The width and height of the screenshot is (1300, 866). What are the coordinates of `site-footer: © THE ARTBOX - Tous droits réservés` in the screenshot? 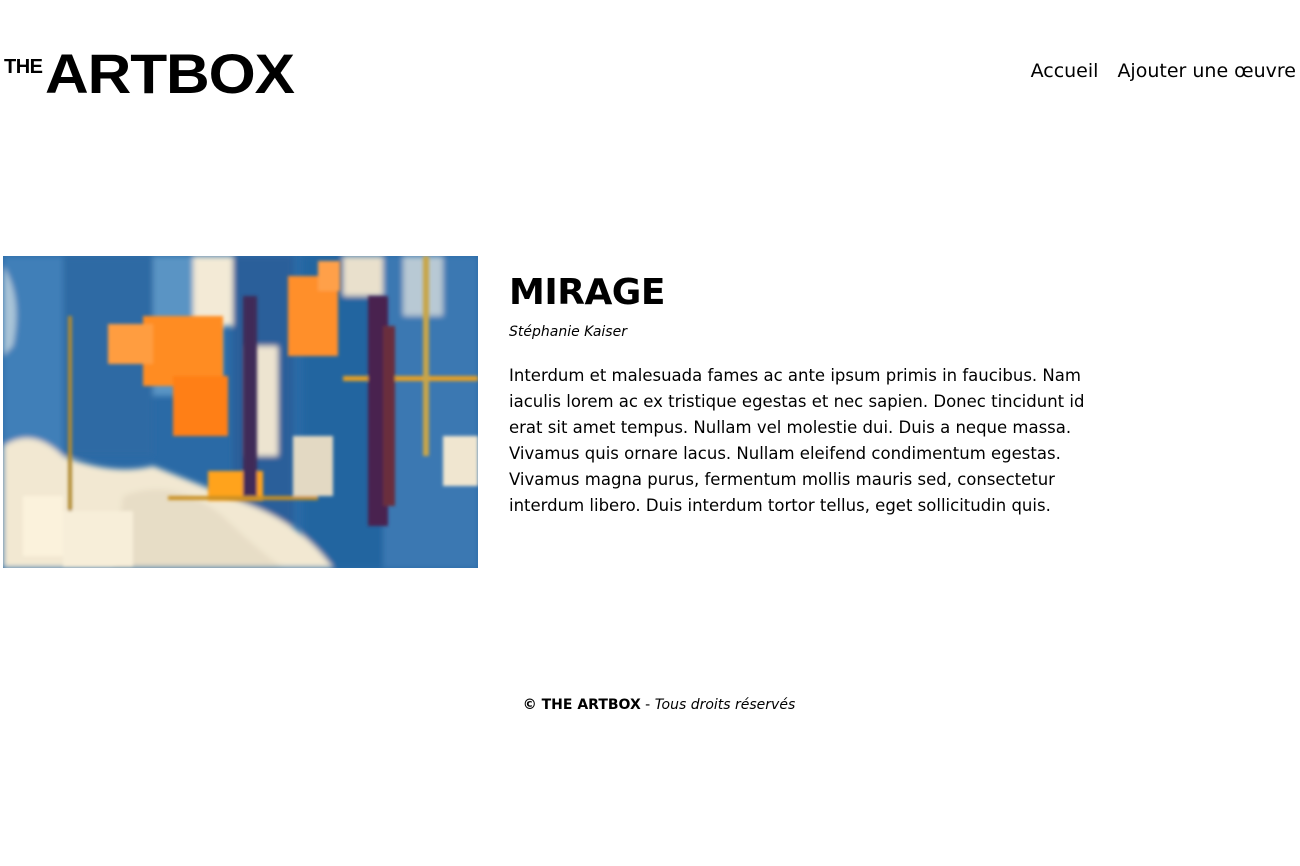 It's located at (650, 705).